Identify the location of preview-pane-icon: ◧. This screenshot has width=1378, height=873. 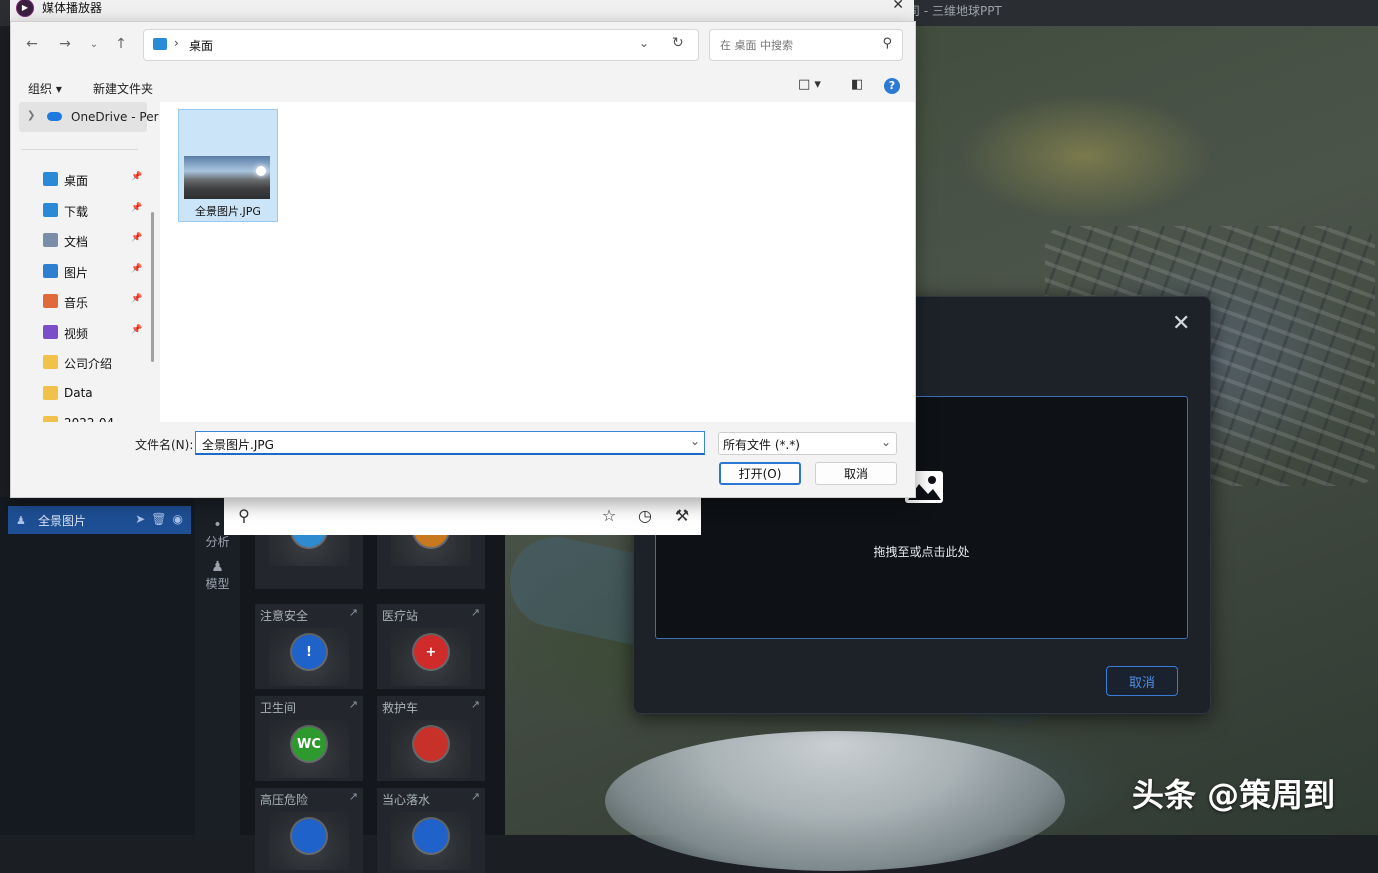
(857, 84).